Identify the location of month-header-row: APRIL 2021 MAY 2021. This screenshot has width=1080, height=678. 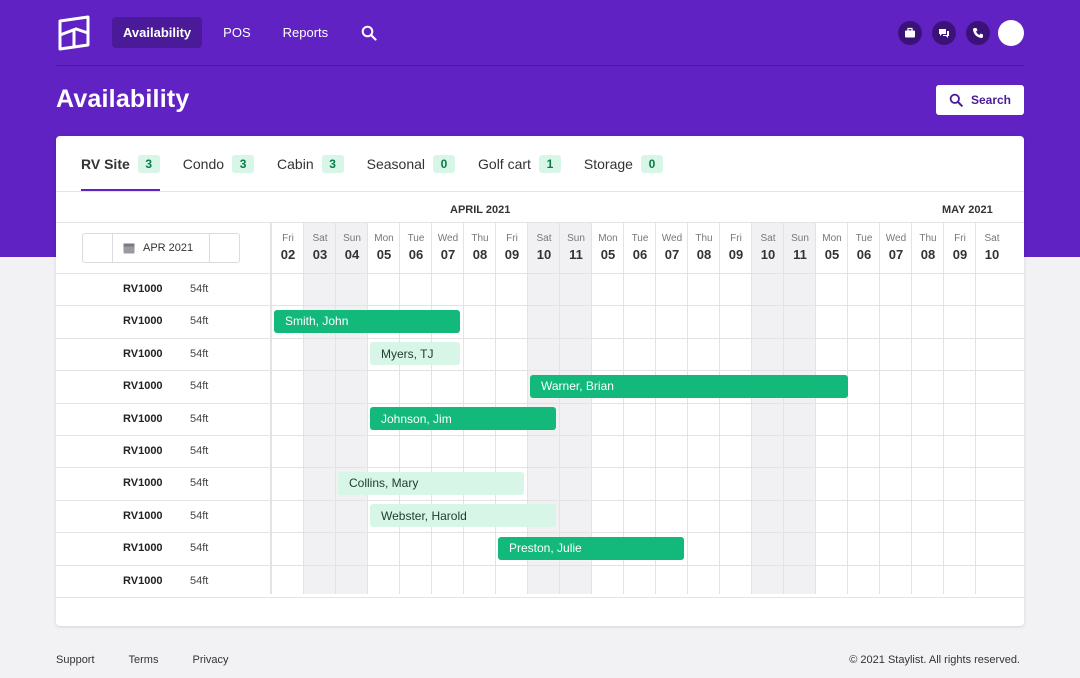
(540, 207).